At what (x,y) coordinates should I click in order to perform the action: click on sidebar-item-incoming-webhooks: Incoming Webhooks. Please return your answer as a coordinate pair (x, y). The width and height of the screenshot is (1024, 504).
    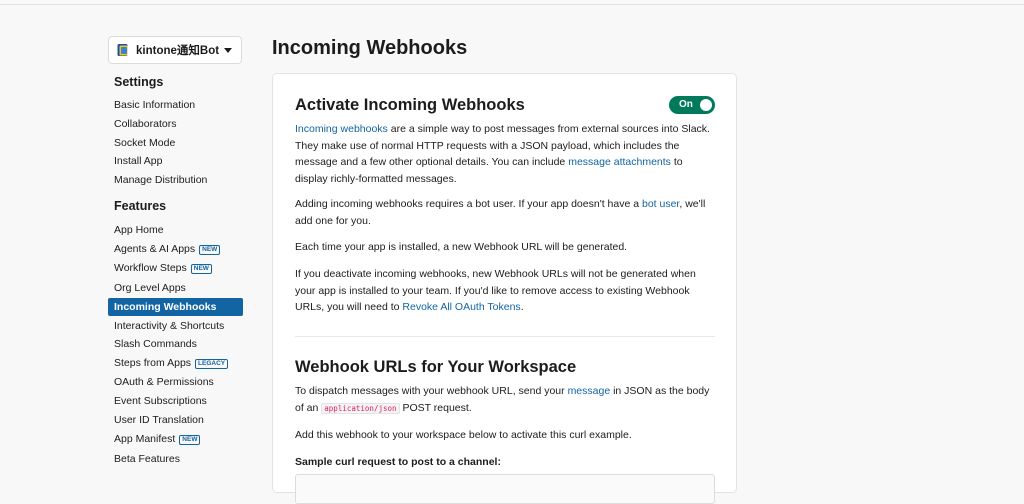
    Looking at the image, I should click on (175, 307).